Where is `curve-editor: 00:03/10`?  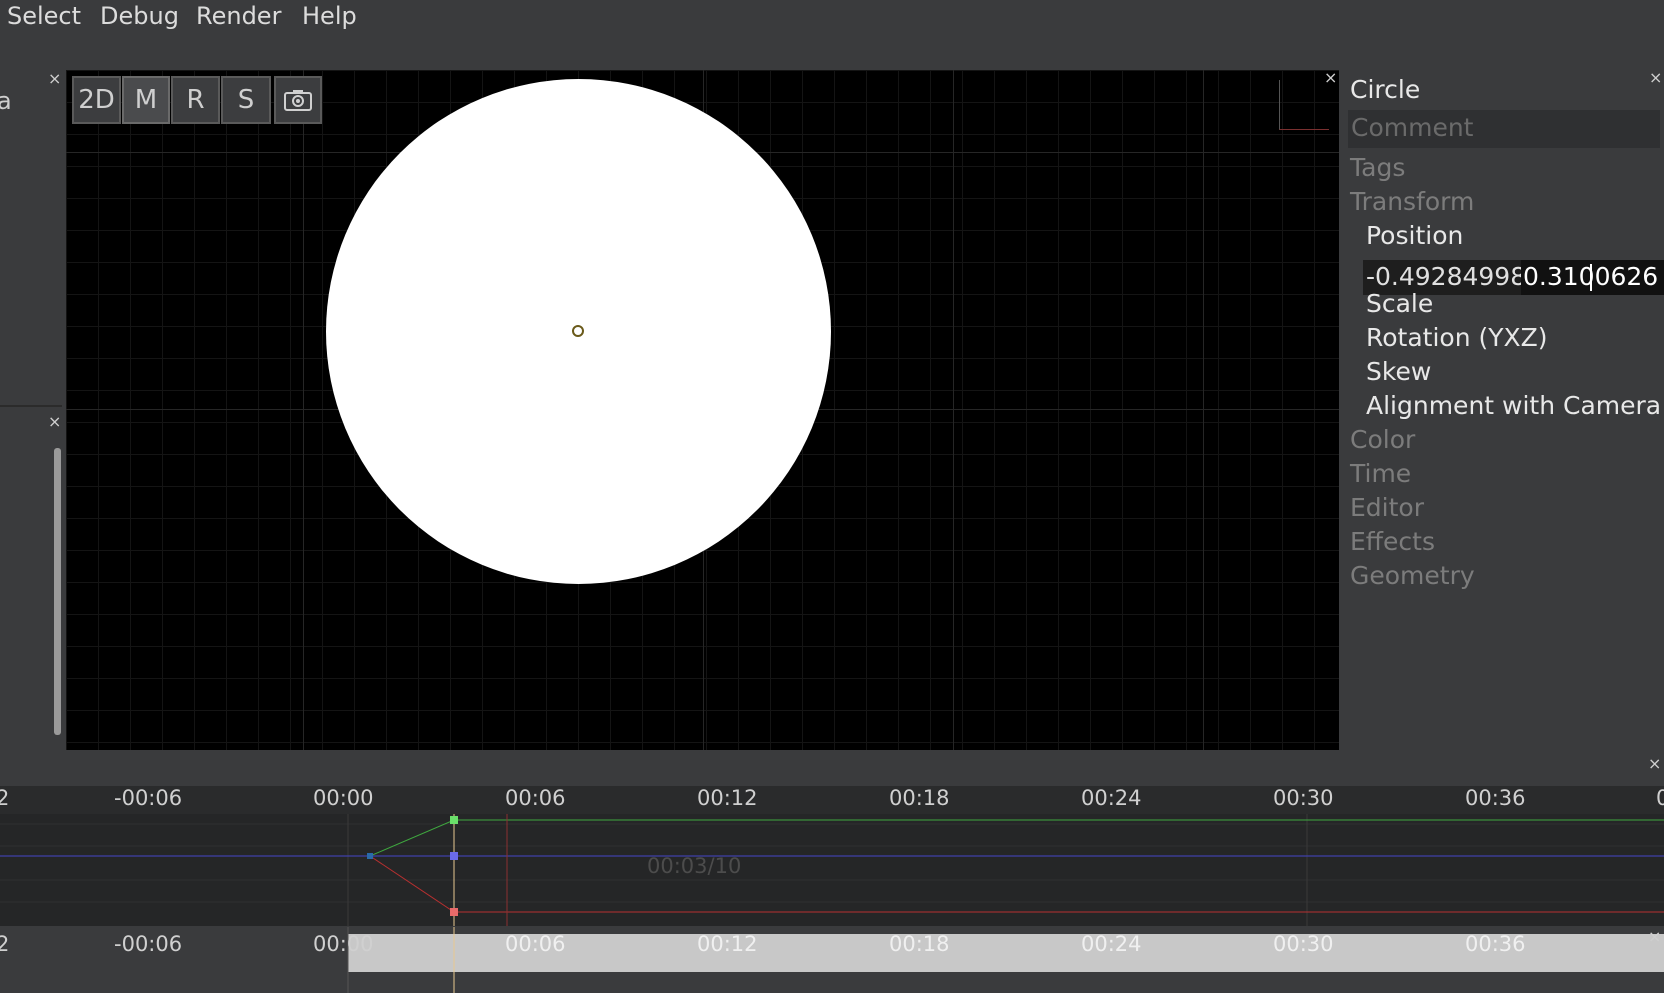
curve-editor: 00:03/10 is located at coordinates (832, 870).